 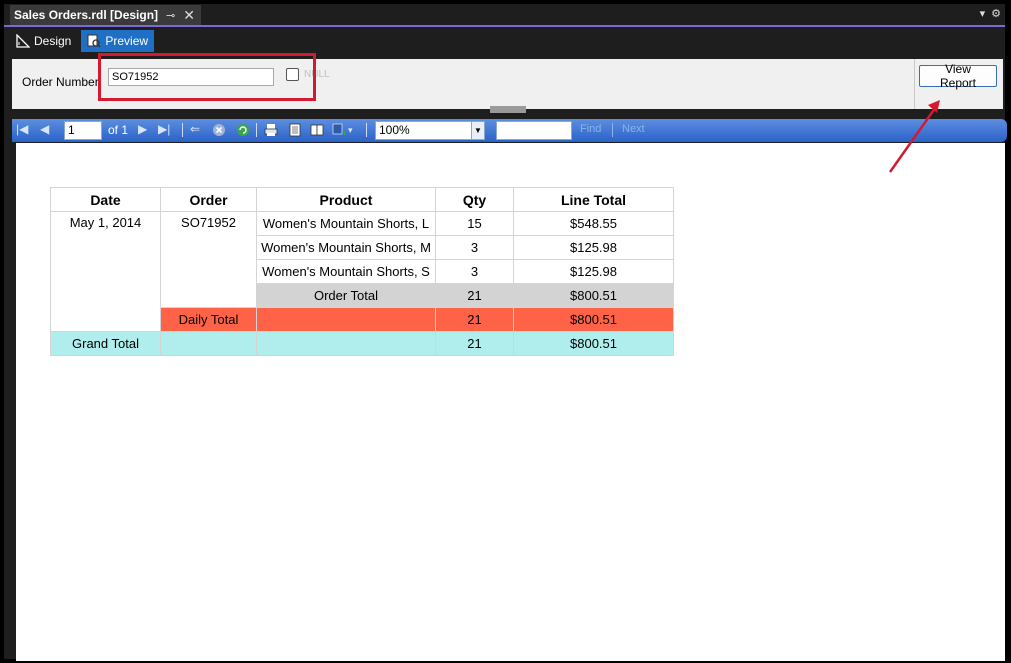 I want to click on highlight-annotation-box, so click(x=207, y=77).